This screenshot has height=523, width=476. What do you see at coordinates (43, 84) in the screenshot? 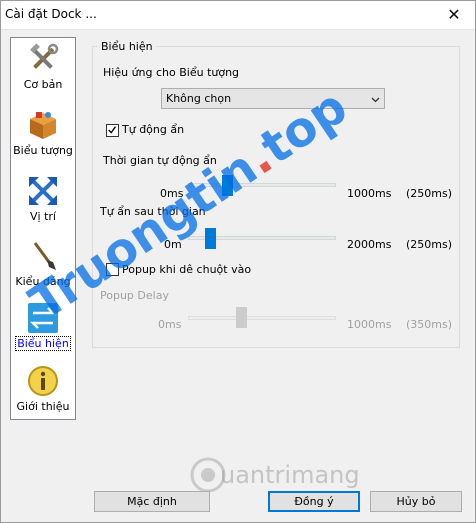
I see `sidebar-item-label: Cơ bản` at bounding box center [43, 84].